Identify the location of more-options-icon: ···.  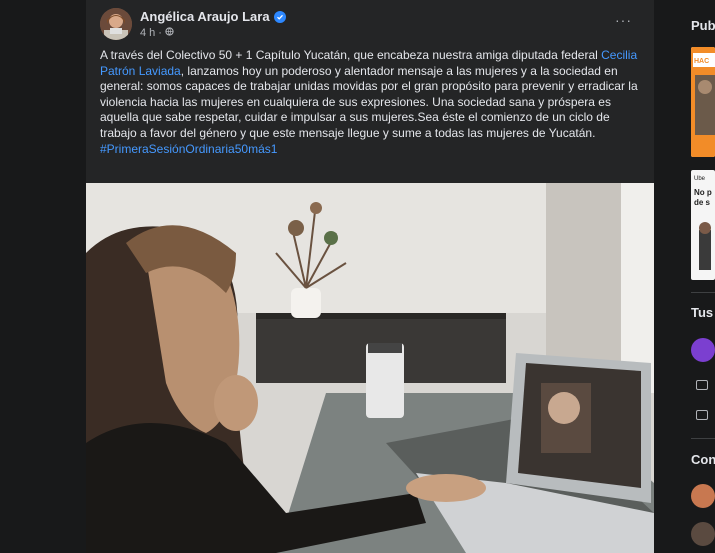
(623, 20).